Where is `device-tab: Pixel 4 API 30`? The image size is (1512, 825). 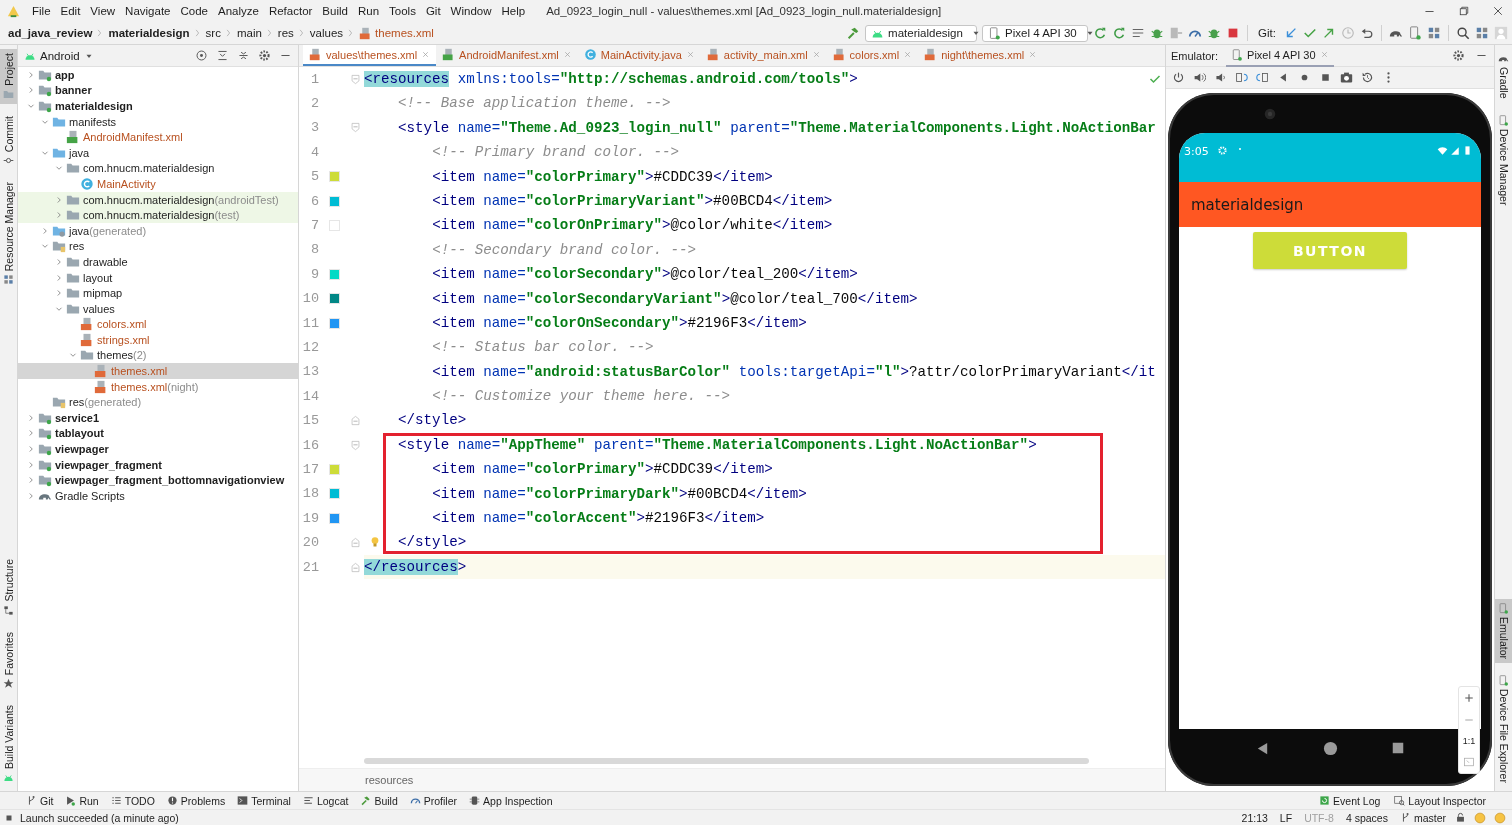 device-tab: Pixel 4 API 30 is located at coordinates (1280, 55).